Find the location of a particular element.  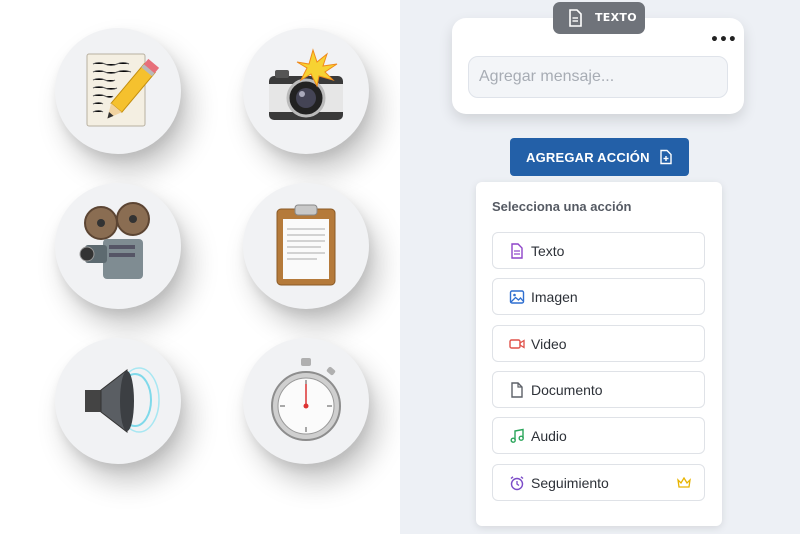

crown-icon is located at coordinates (684, 482).